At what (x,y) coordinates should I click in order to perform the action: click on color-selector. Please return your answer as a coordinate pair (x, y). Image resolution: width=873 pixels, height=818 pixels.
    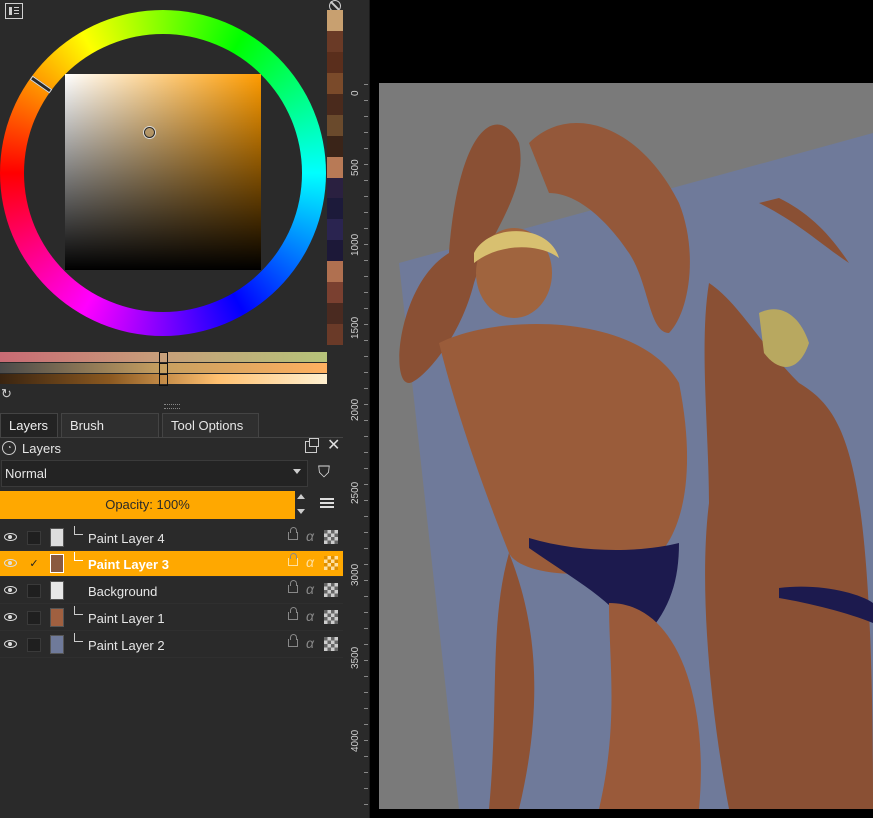
    Looking at the image, I should click on (163, 173).